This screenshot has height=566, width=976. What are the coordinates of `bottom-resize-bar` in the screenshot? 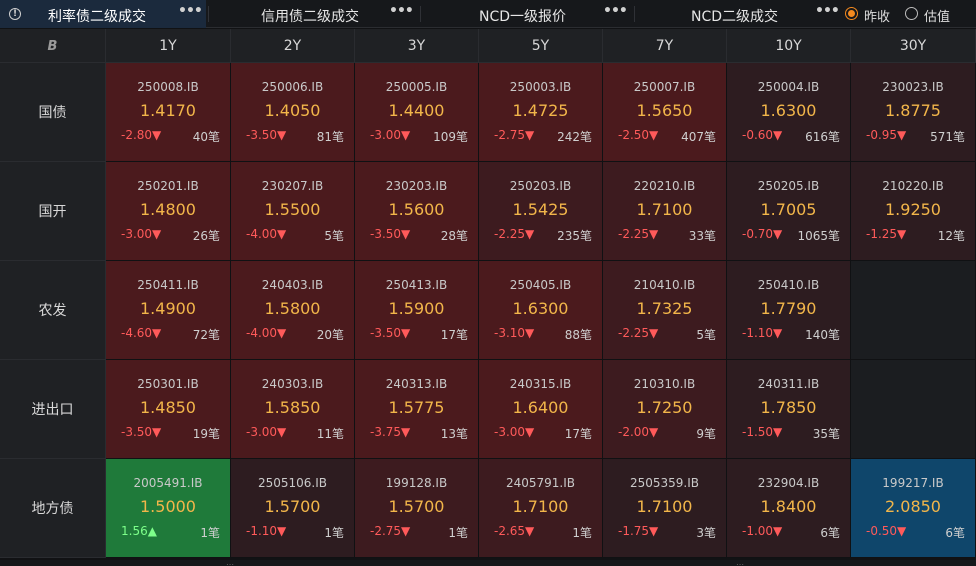 It's located at (488, 563).